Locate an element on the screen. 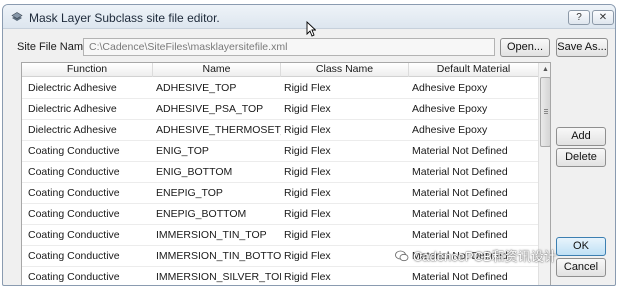  name-cell: ENIG_BOTTOM is located at coordinates (194, 172).